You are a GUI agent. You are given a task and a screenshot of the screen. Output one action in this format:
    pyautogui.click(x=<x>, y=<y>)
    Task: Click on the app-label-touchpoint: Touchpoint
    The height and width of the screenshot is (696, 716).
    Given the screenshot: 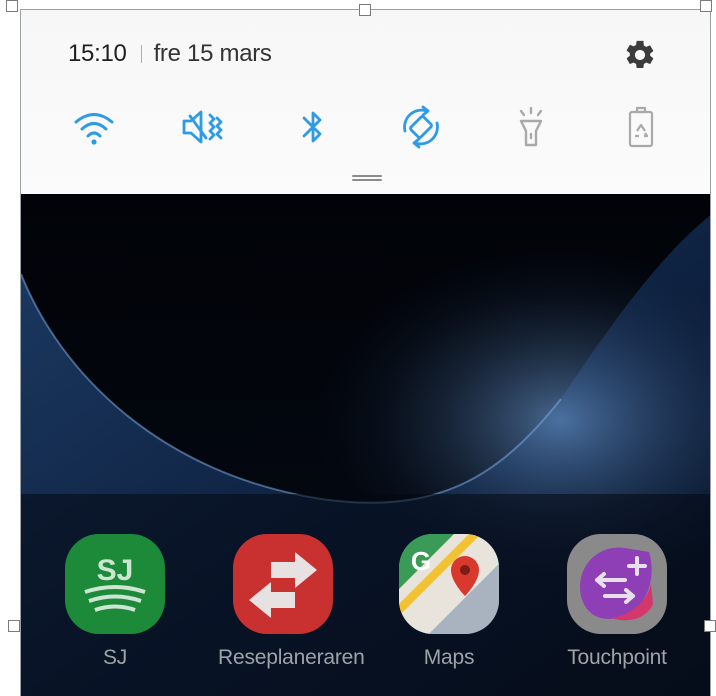 What is the action you would take?
    pyautogui.click(x=617, y=657)
    